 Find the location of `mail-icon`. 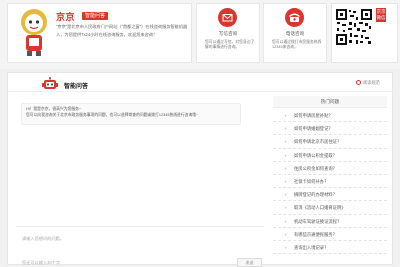

mail-icon is located at coordinates (227, 17).